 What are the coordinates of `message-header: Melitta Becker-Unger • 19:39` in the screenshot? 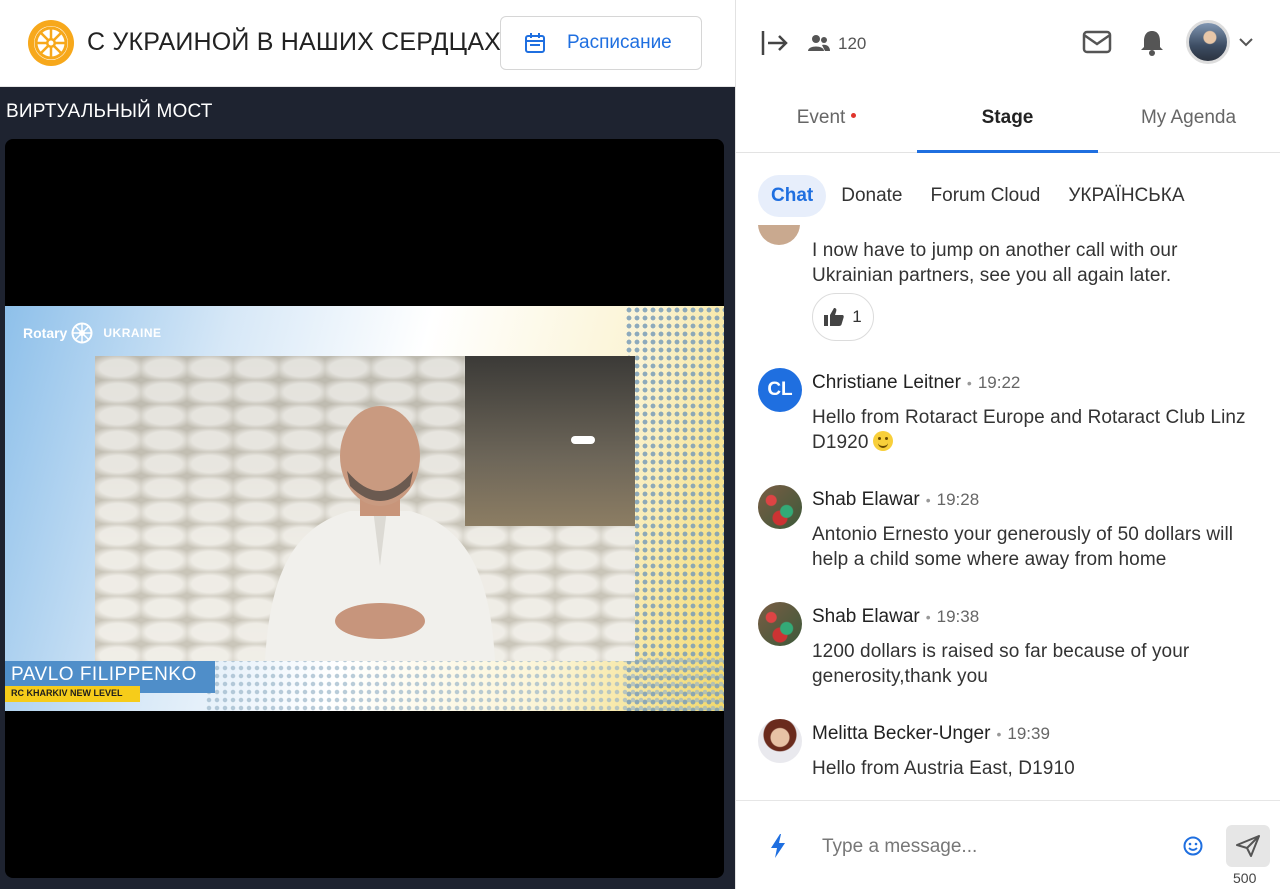 It's located at (931, 733).